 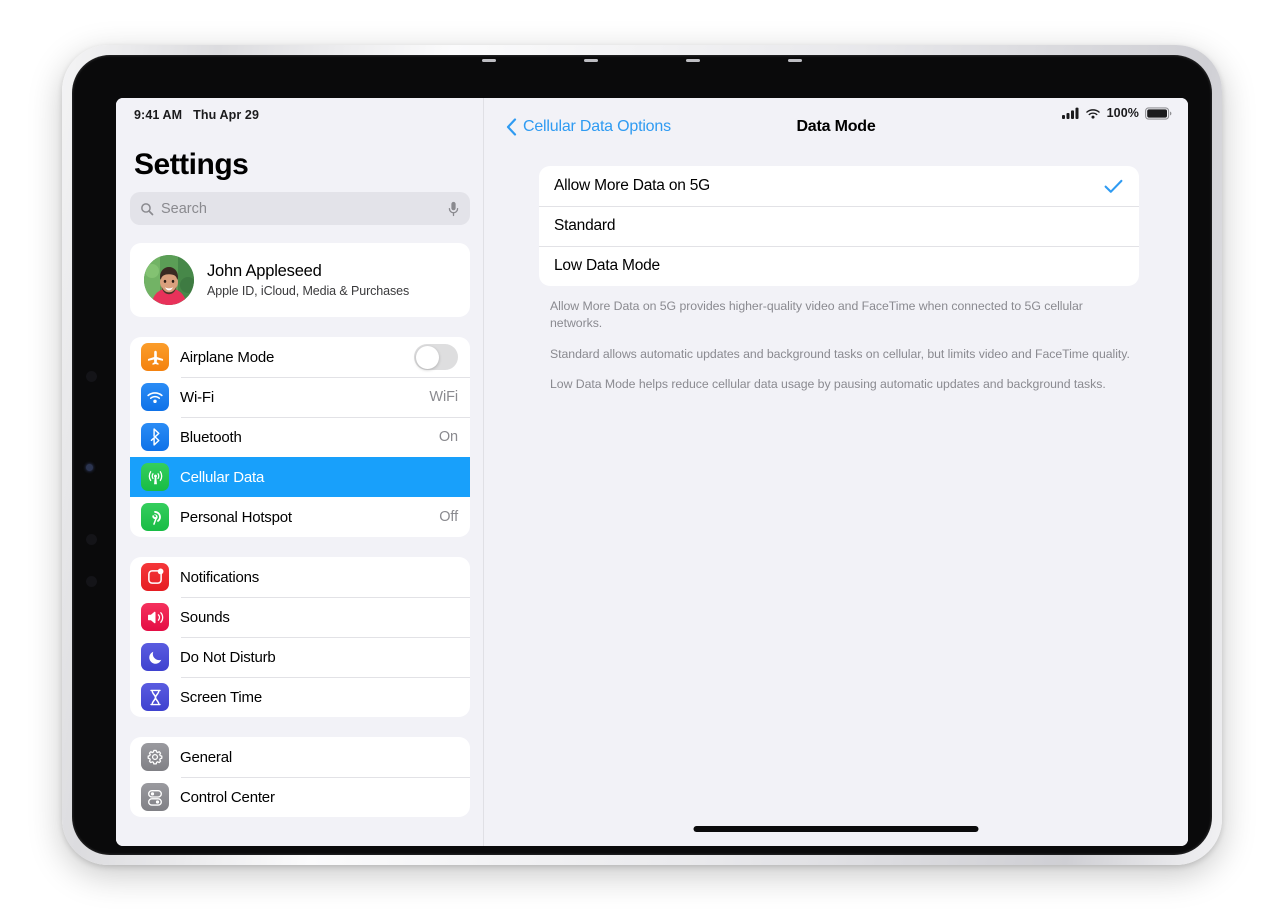 What do you see at coordinates (221, 697) in the screenshot?
I see `sidebar-item-label: Screen Time` at bounding box center [221, 697].